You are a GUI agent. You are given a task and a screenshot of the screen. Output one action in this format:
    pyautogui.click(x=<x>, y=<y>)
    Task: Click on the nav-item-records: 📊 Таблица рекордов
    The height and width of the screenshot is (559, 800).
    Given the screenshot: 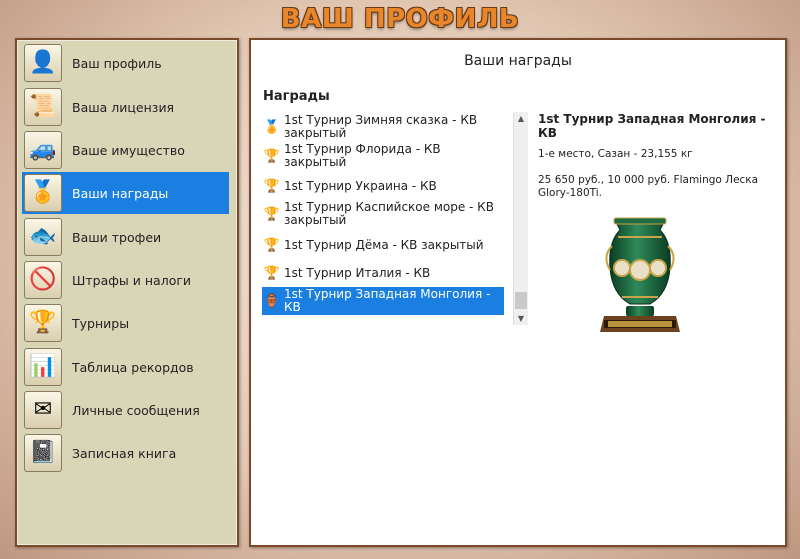 What is the action you would take?
    pyautogui.click(x=125, y=367)
    